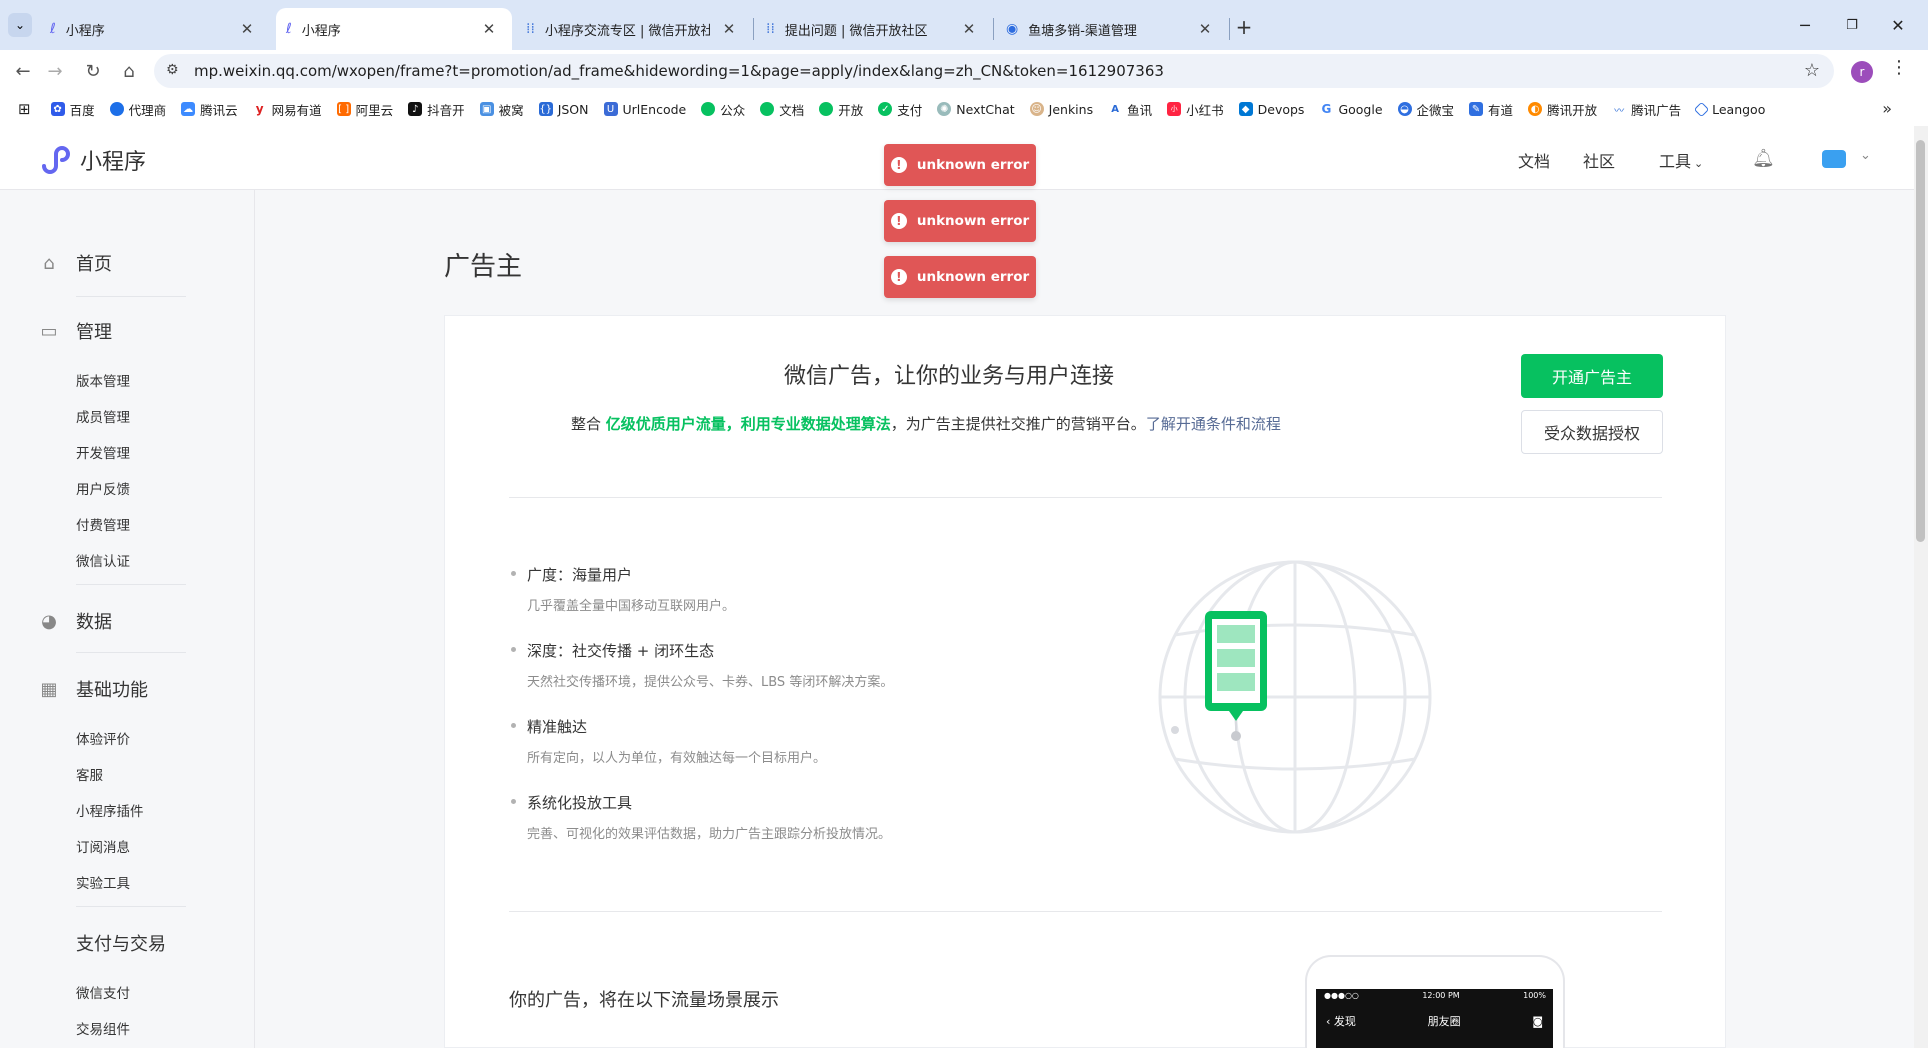 This screenshot has width=1928, height=1048. Describe the element at coordinates (644, 109) in the screenshot. I see `bookmark-item: U UrlEncode` at that location.